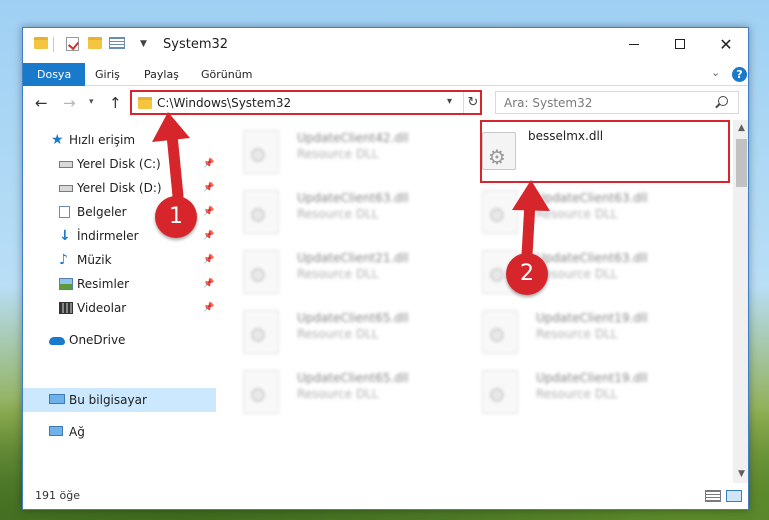  I want to click on network-icon, so click(56, 431).